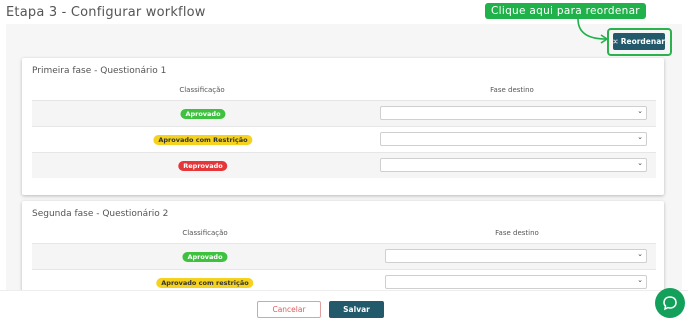  I want to click on status-badge: Reprovado, so click(203, 166).